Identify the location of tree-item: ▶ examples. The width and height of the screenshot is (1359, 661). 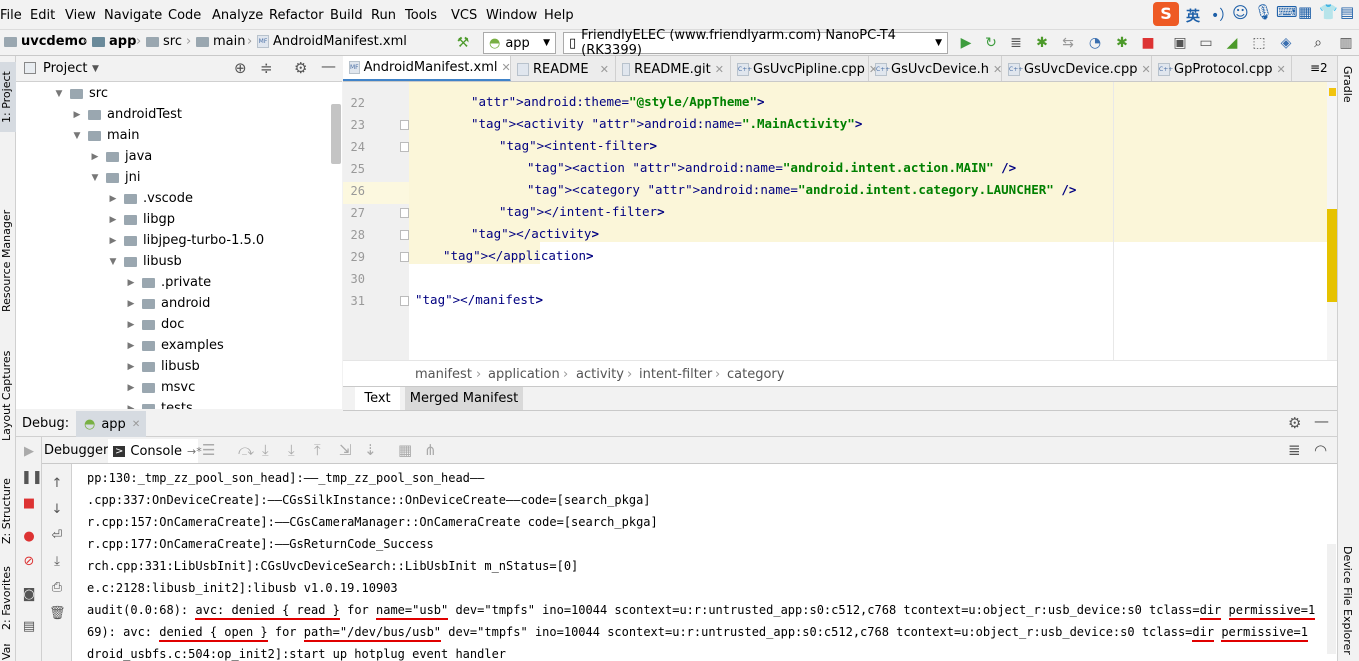
(175, 345).